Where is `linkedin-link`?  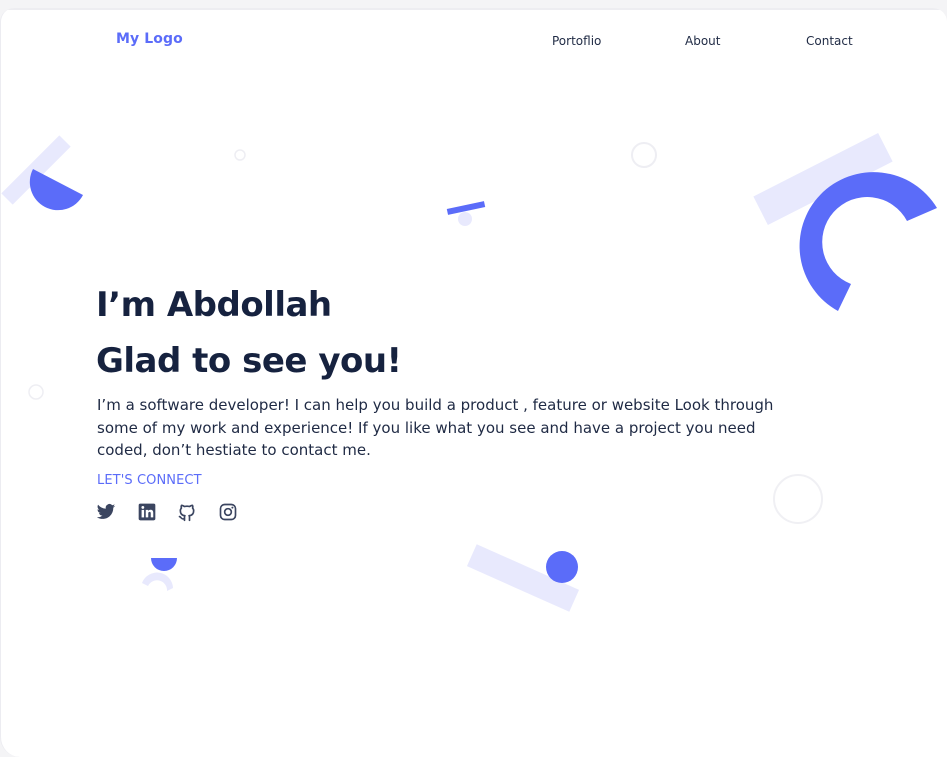 linkedin-link is located at coordinates (147, 512).